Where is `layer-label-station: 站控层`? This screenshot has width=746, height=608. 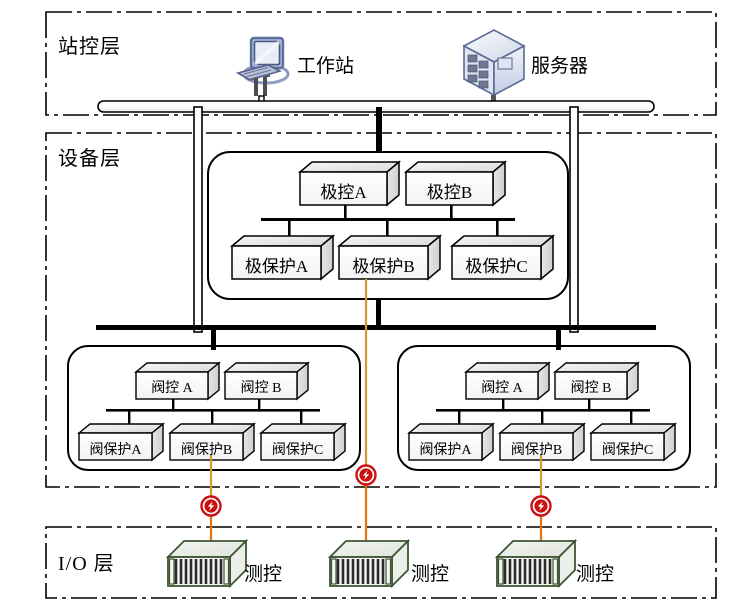 layer-label-station: 站控层 is located at coordinates (89, 47).